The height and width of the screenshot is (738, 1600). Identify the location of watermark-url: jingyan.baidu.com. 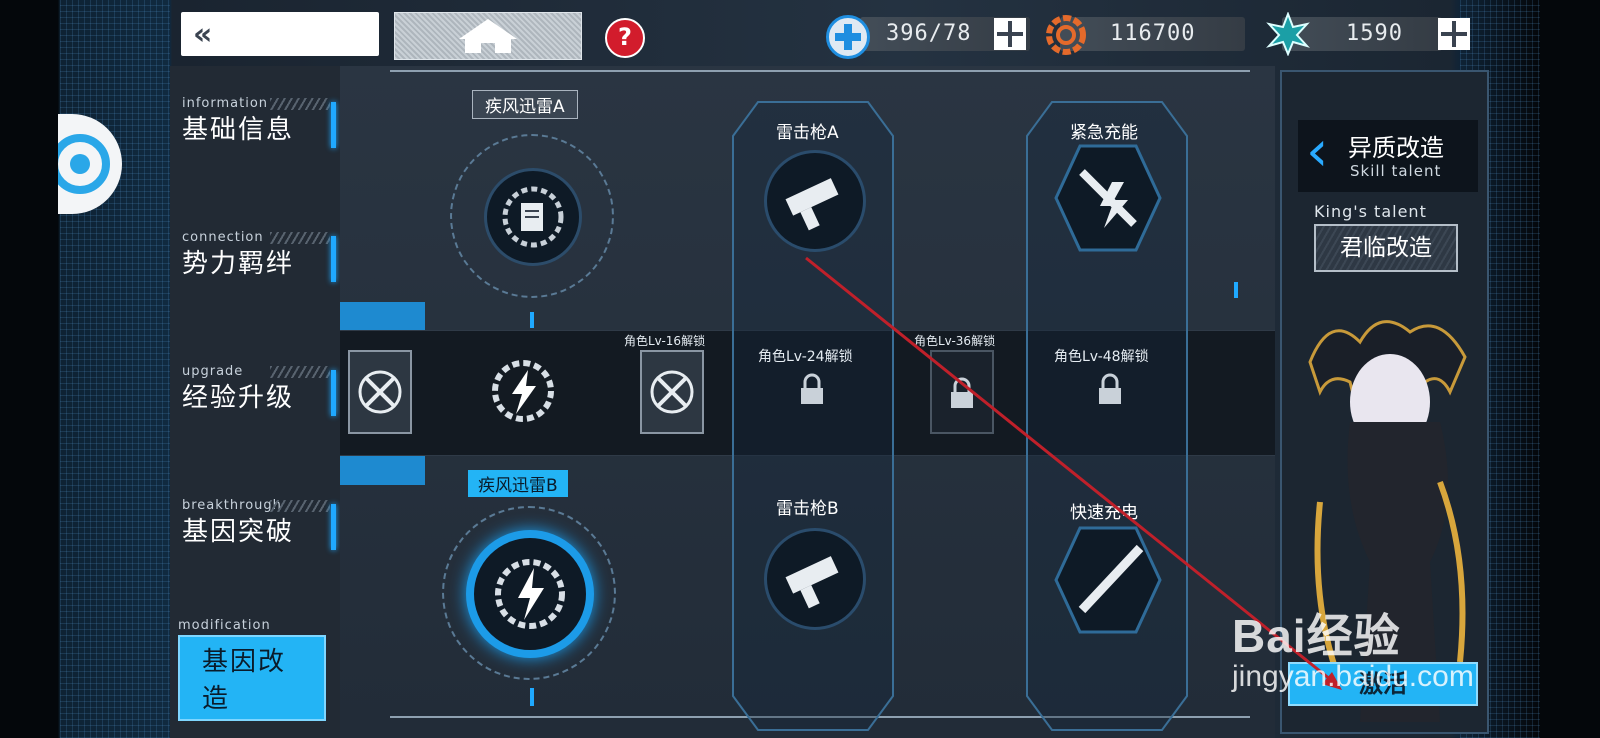
(1353, 676).